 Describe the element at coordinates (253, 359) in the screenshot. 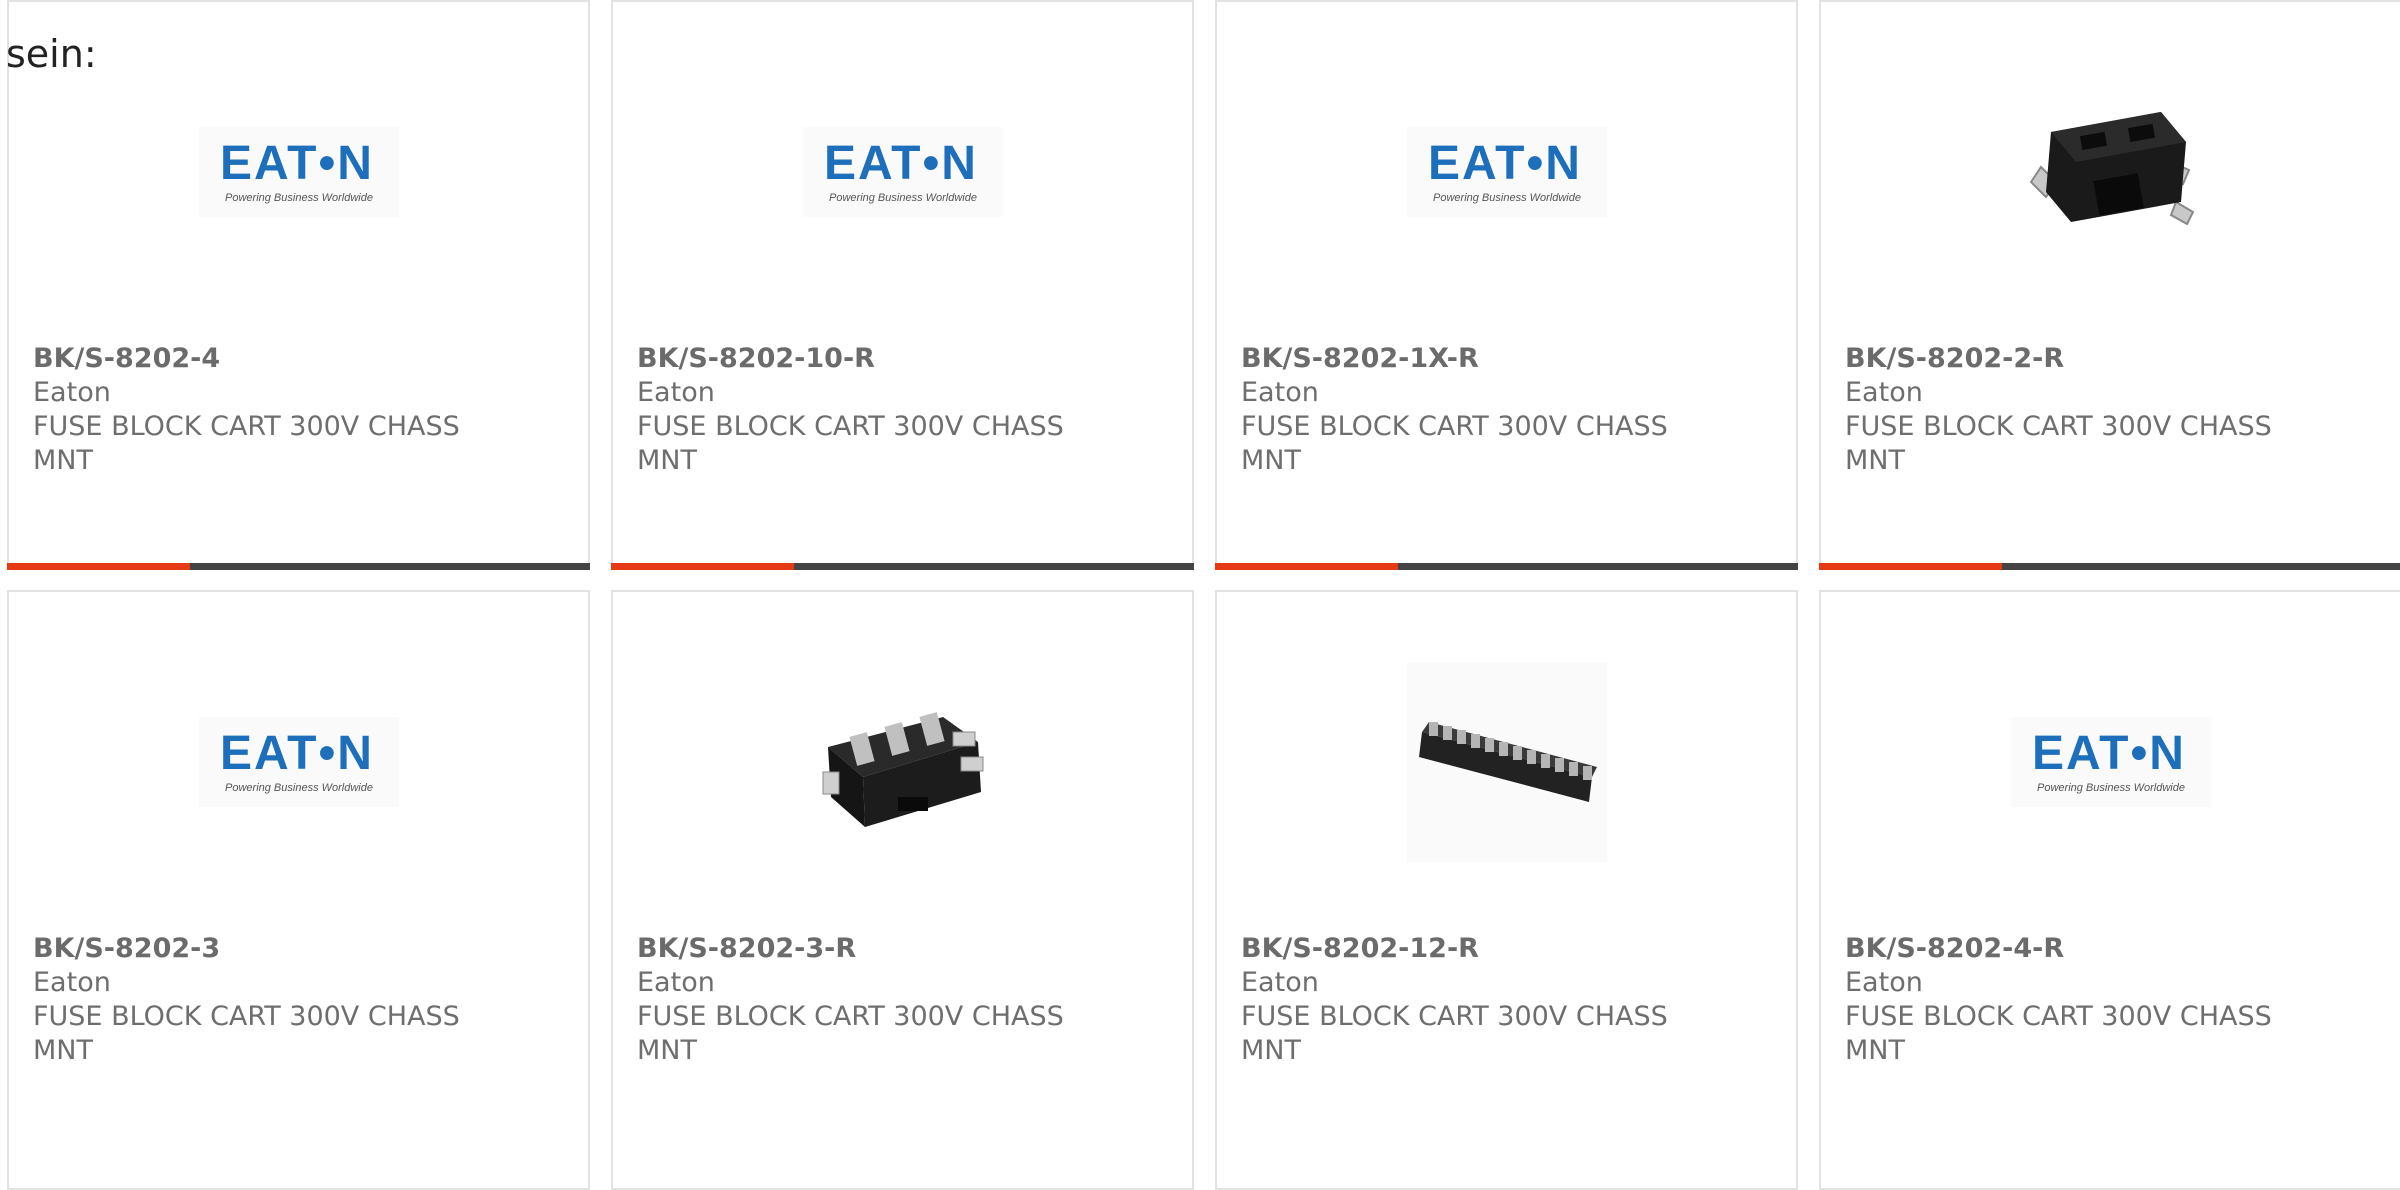

I see `part-number: BK/S-8202-4` at that location.